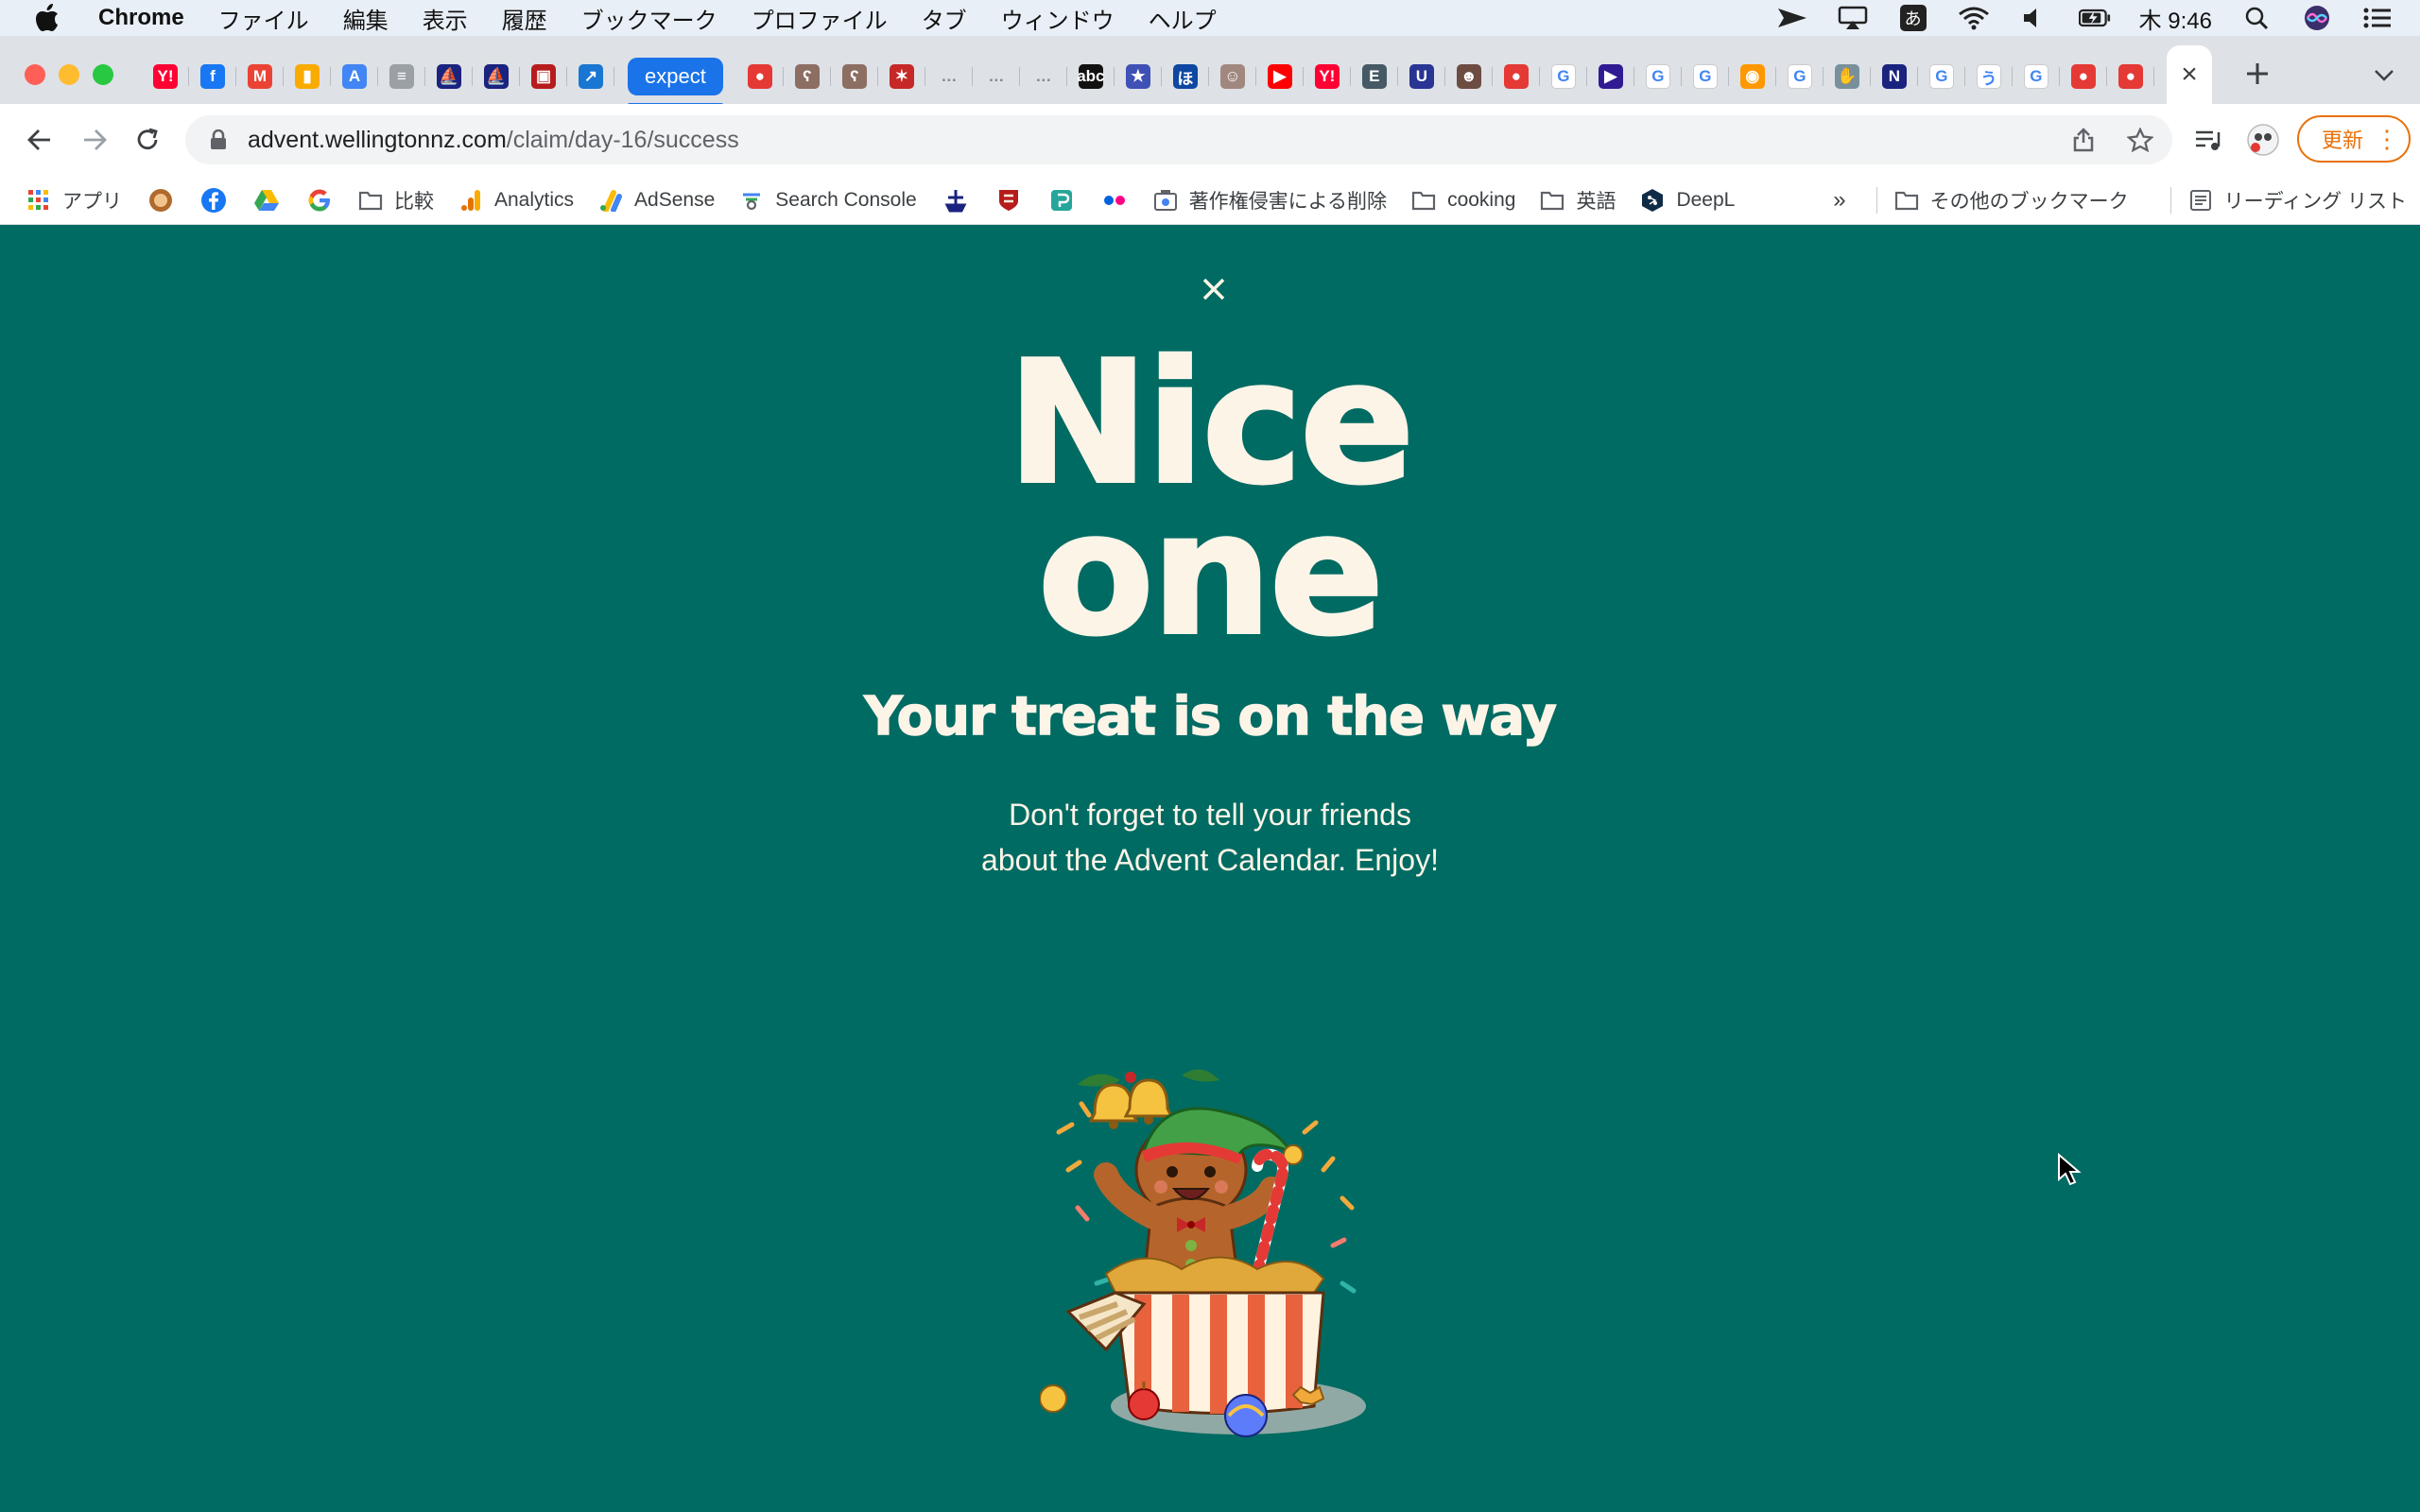 The height and width of the screenshot is (1512, 2420). Describe the element at coordinates (2317, 18) in the screenshot. I see `siri-icon` at that location.